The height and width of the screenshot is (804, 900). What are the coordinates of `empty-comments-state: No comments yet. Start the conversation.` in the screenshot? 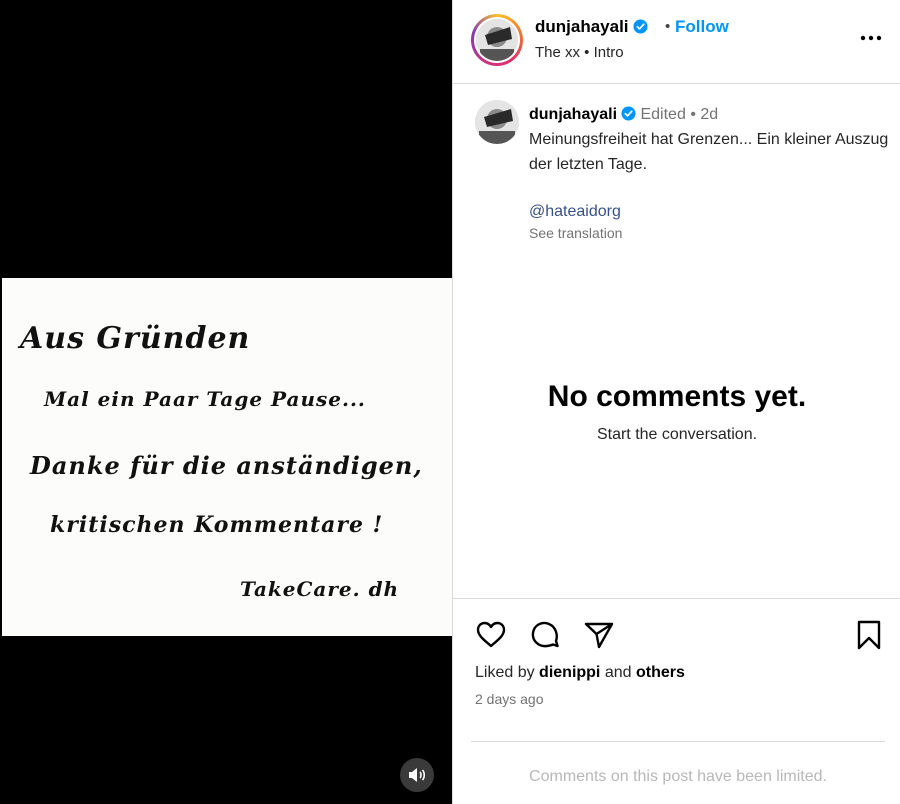 It's located at (676, 412).